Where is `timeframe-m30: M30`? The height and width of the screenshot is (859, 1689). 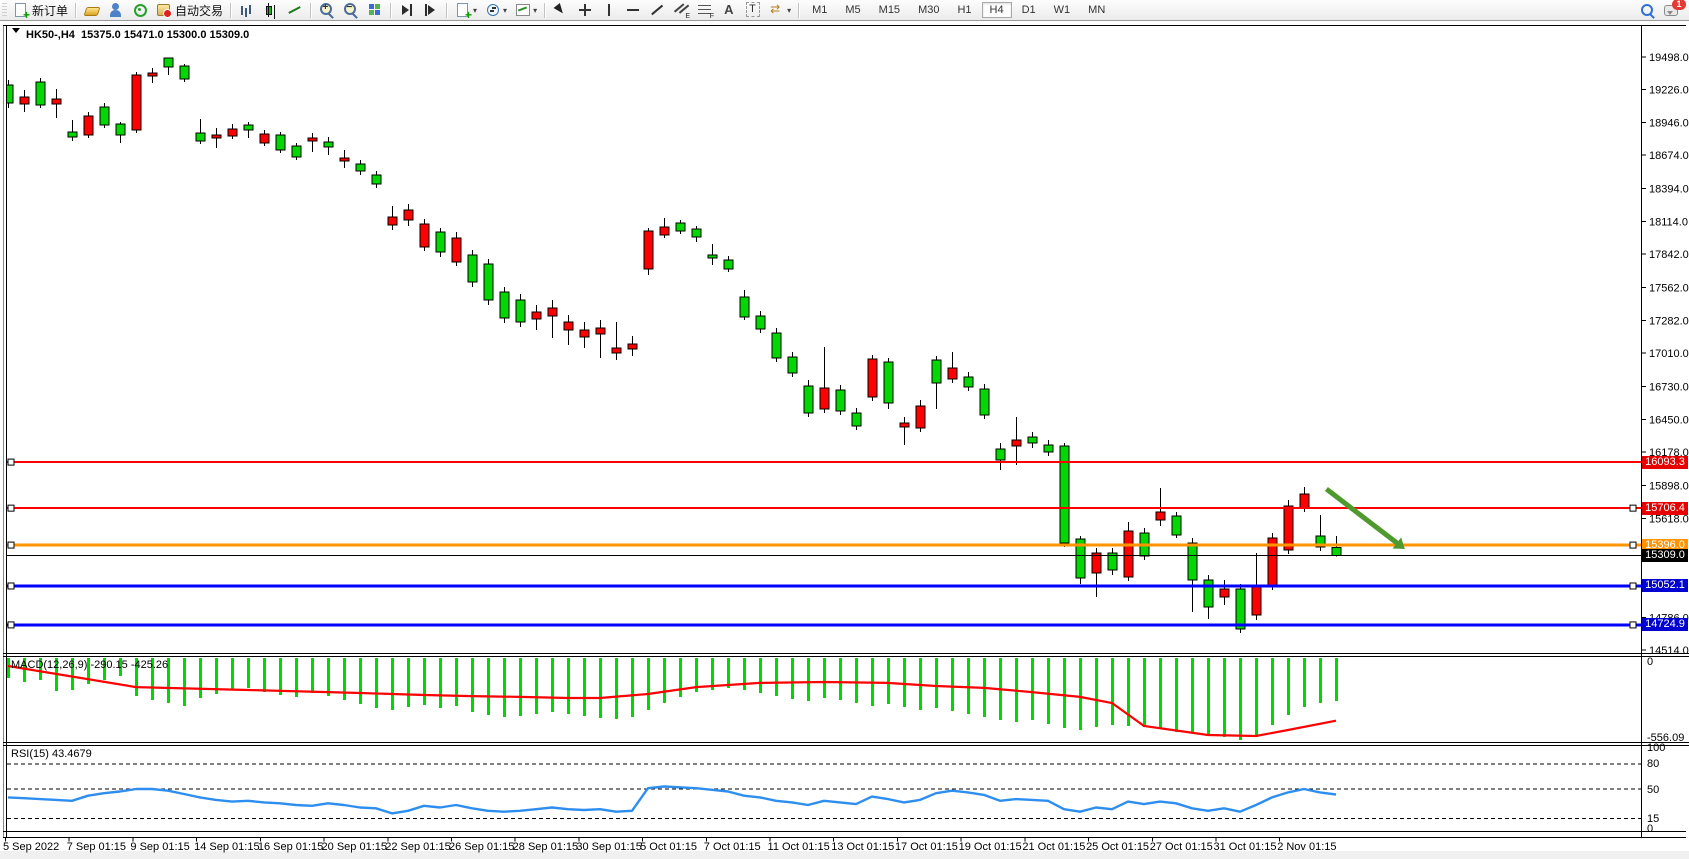 timeframe-m30: M30 is located at coordinates (928, 10).